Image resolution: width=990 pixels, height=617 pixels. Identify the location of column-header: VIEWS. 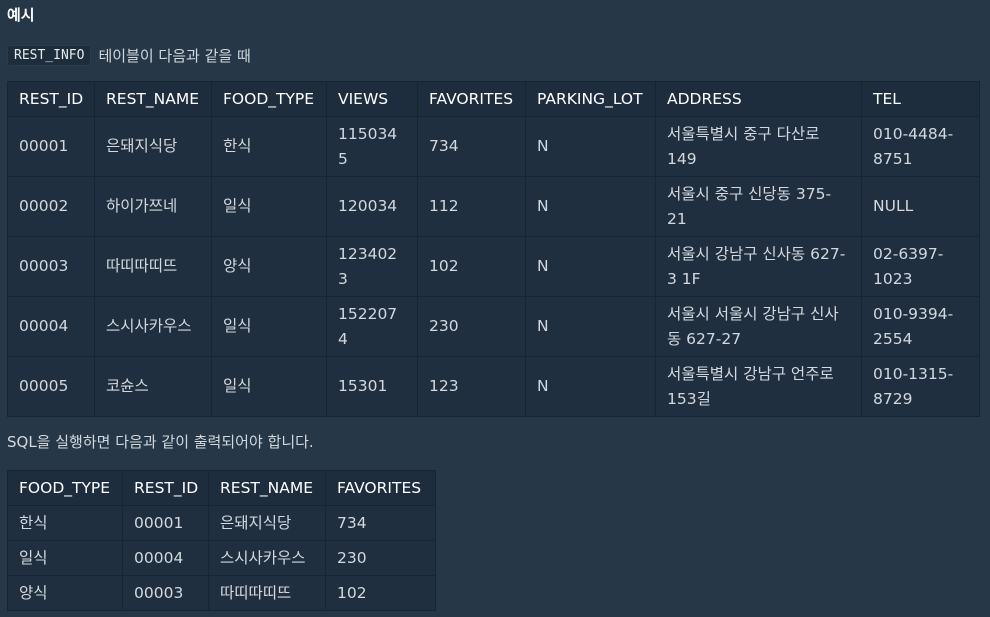
(372, 99).